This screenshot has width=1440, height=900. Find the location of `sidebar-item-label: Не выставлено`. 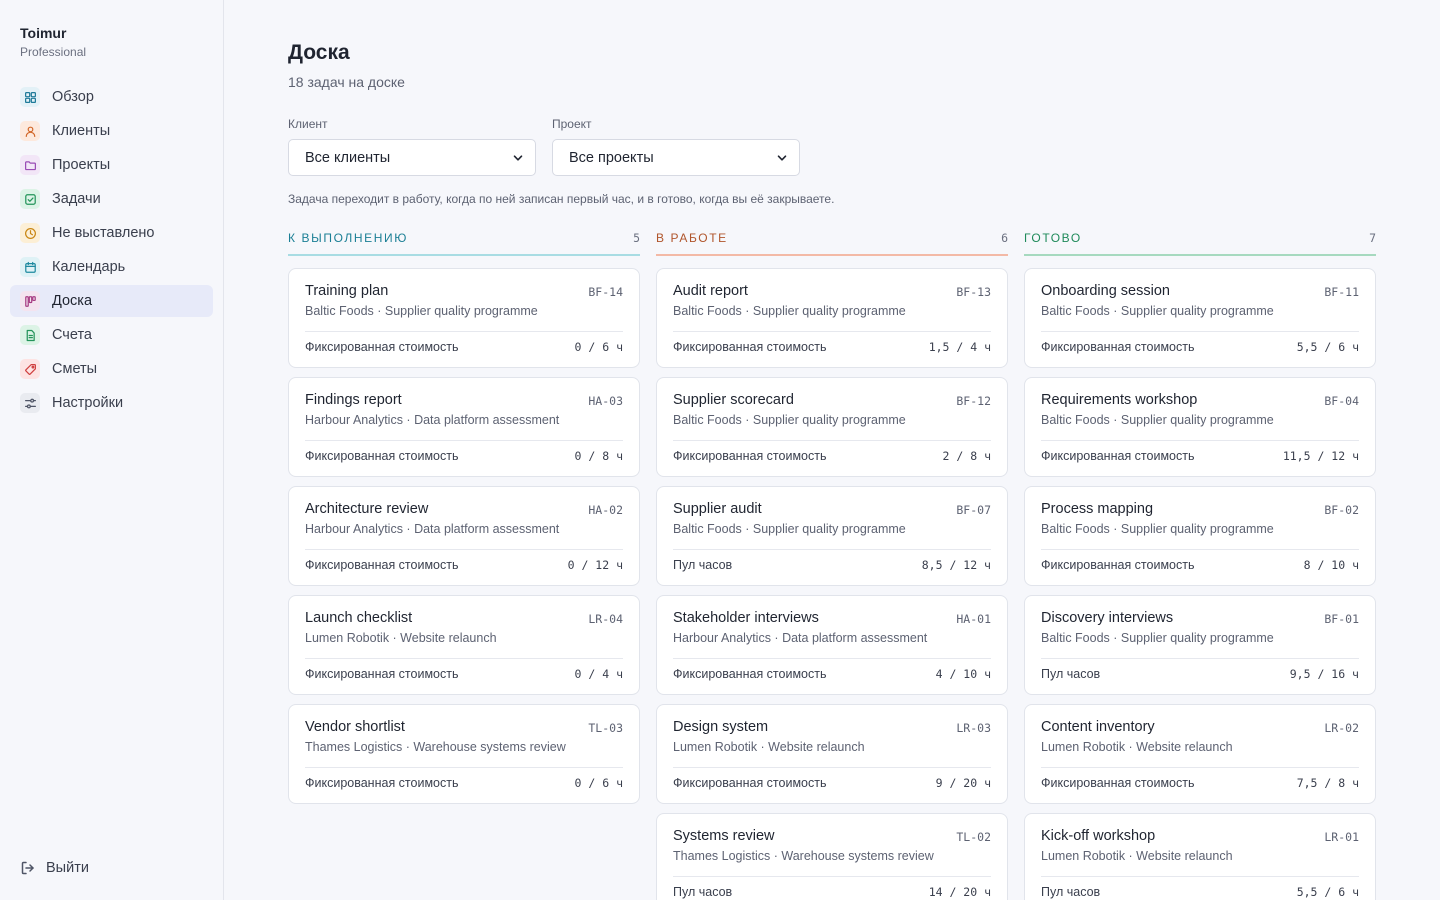

sidebar-item-label: Не выставлено is located at coordinates (103, 233).